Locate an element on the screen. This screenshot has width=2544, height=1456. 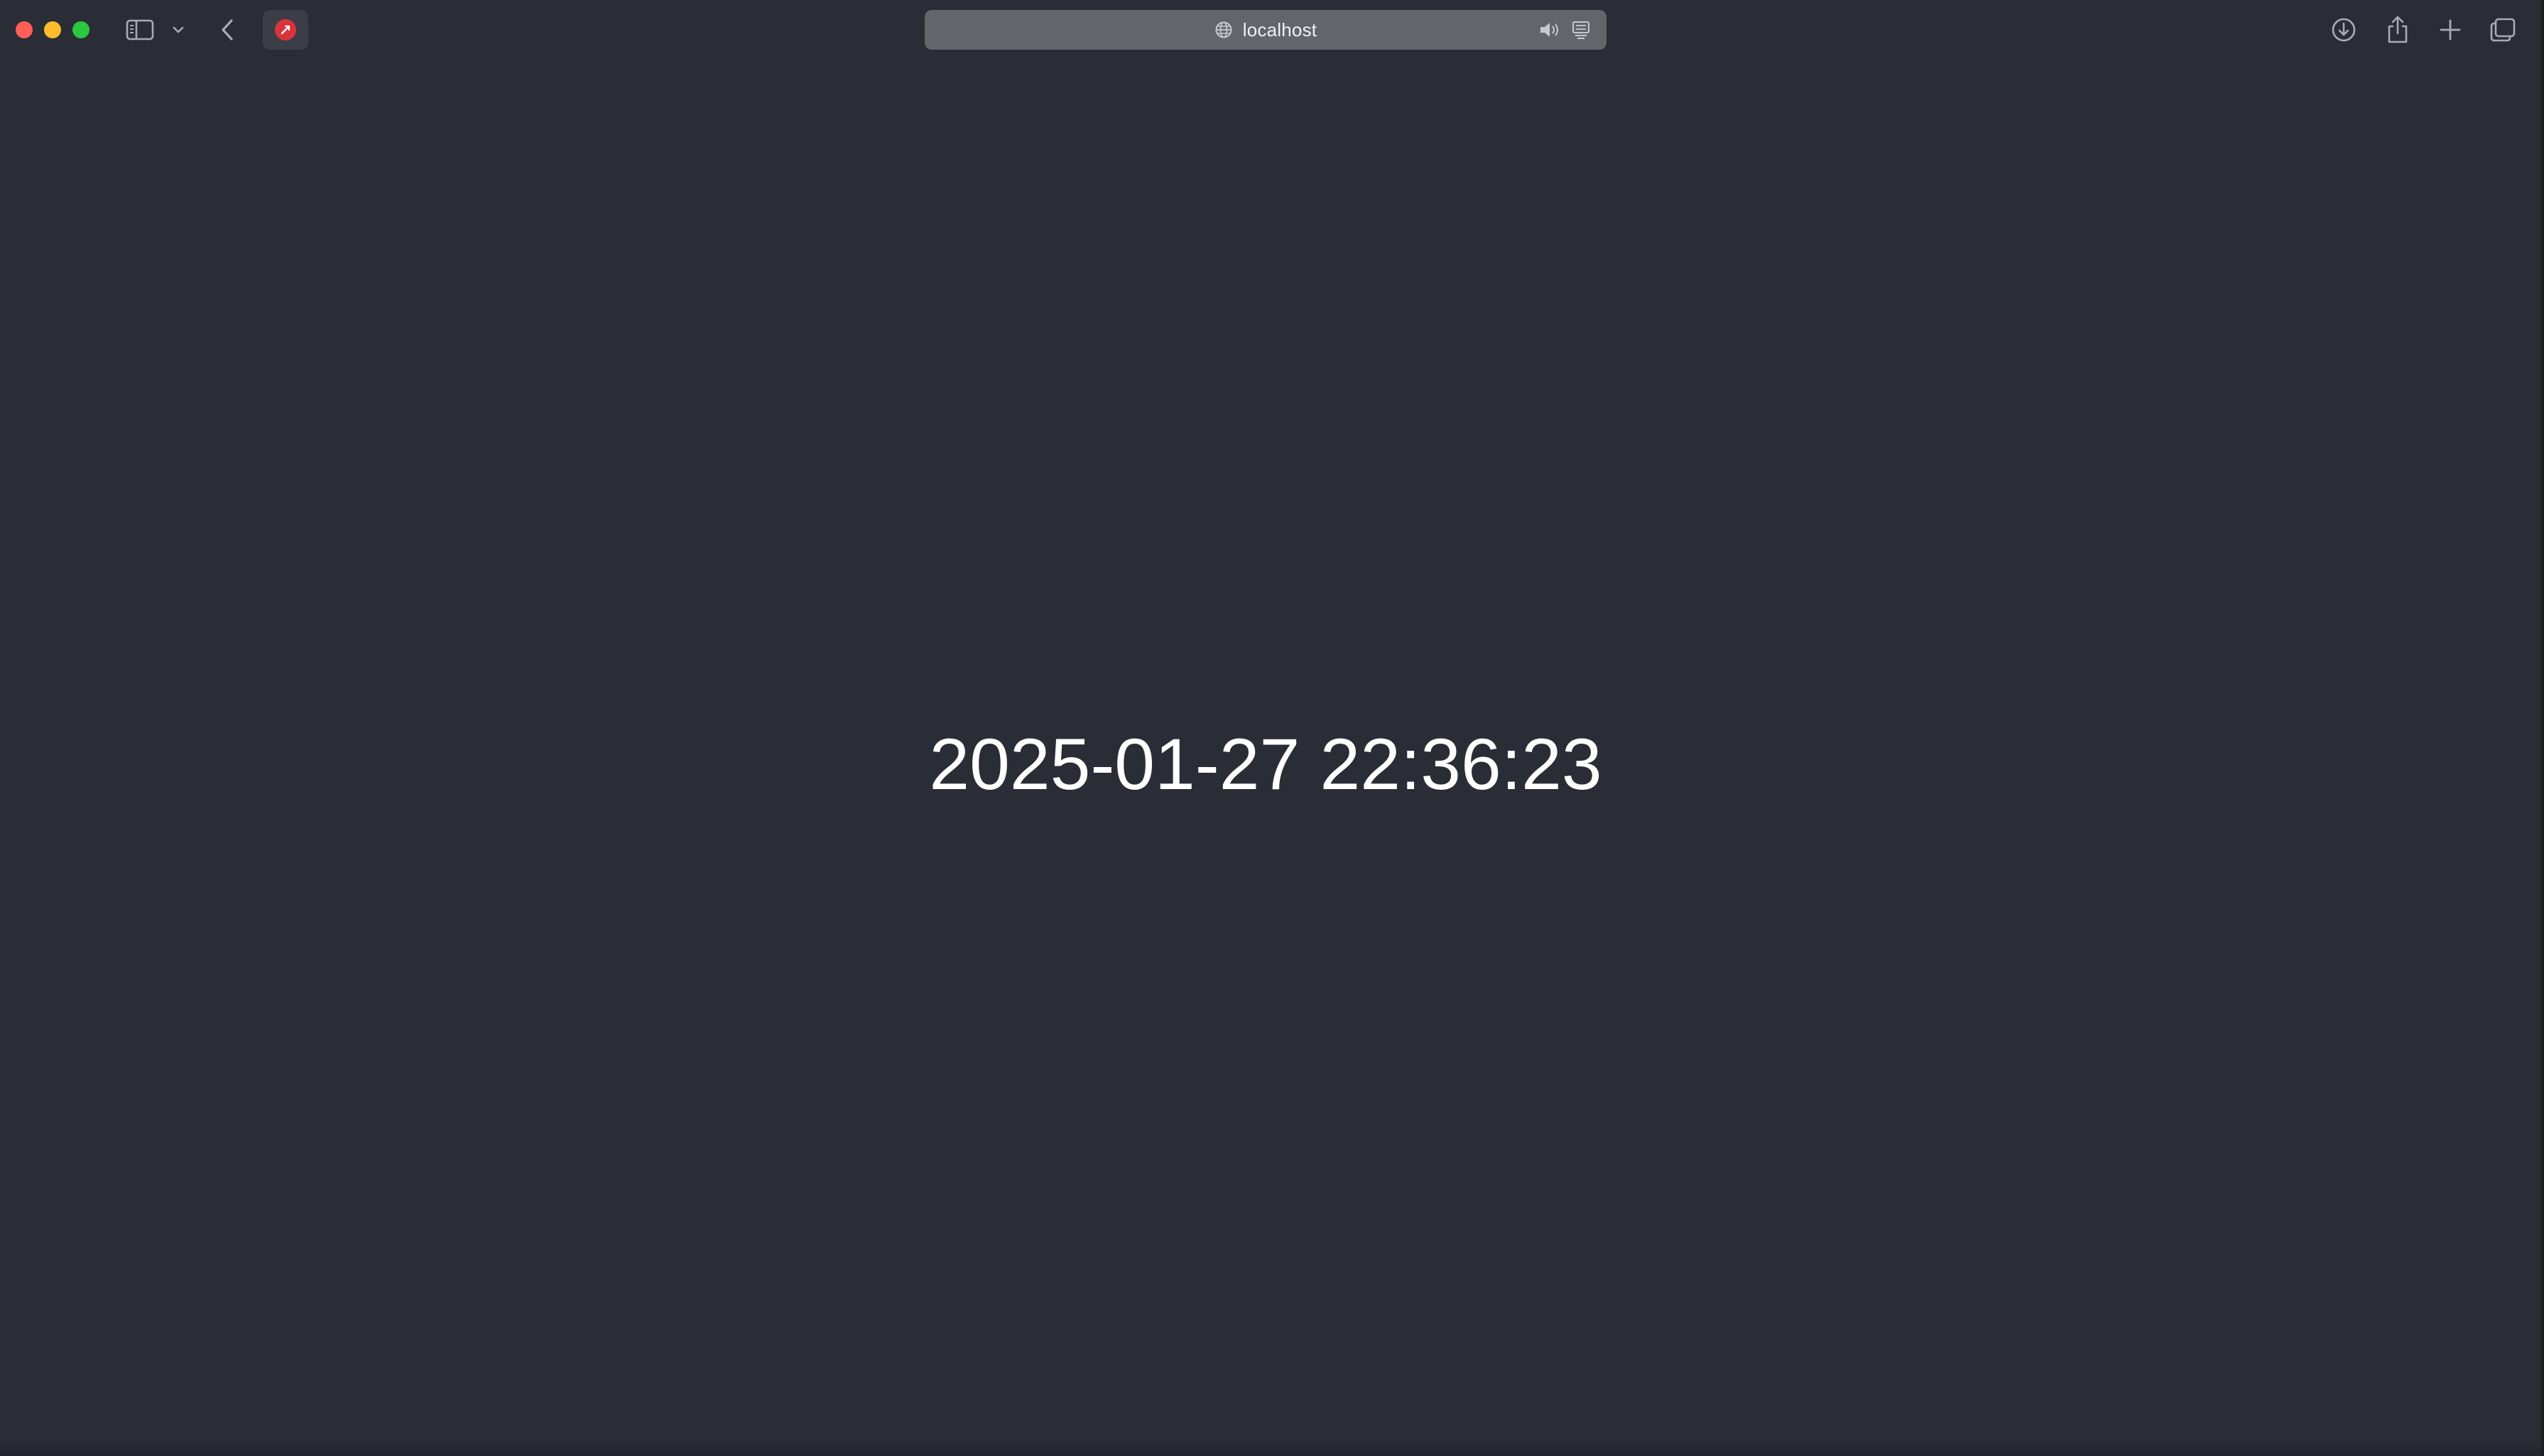
plus-icon is located at coordinates (2450, 29).